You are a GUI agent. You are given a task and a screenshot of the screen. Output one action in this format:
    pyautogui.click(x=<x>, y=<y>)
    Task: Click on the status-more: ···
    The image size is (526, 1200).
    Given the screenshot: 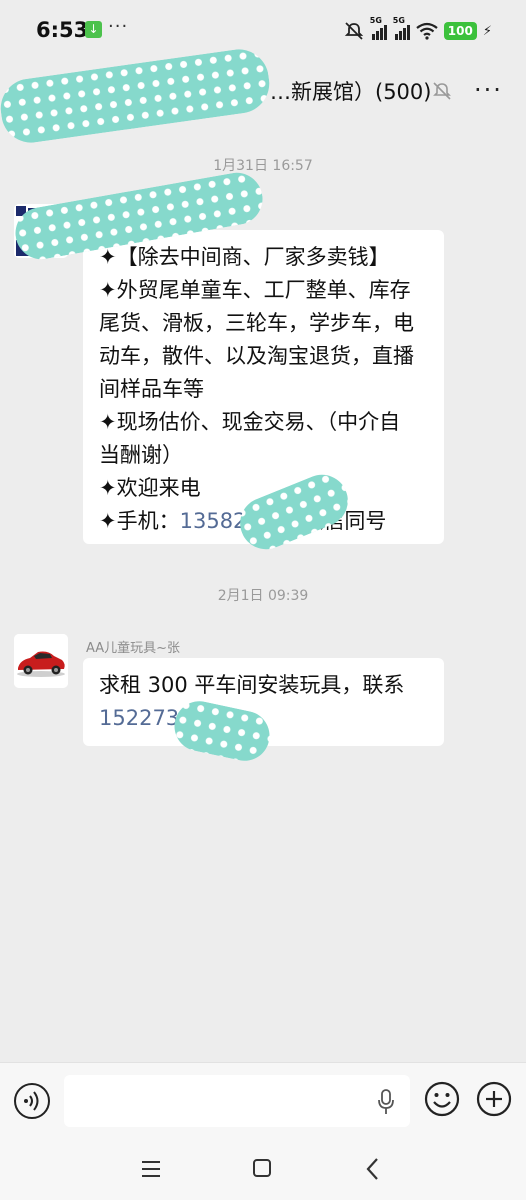 What is the action you would take?
    pyautogui.click(x=118, y=26)
    